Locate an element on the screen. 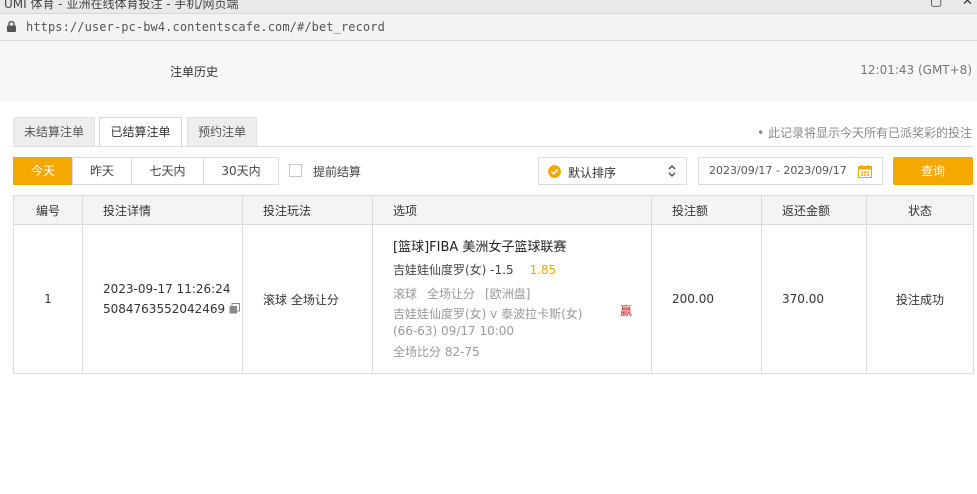 The width and height of the screenshot is (977, 494). date-range-input: 2023/09/17 - 2023/09/17 is located at coordinates (790, 171).